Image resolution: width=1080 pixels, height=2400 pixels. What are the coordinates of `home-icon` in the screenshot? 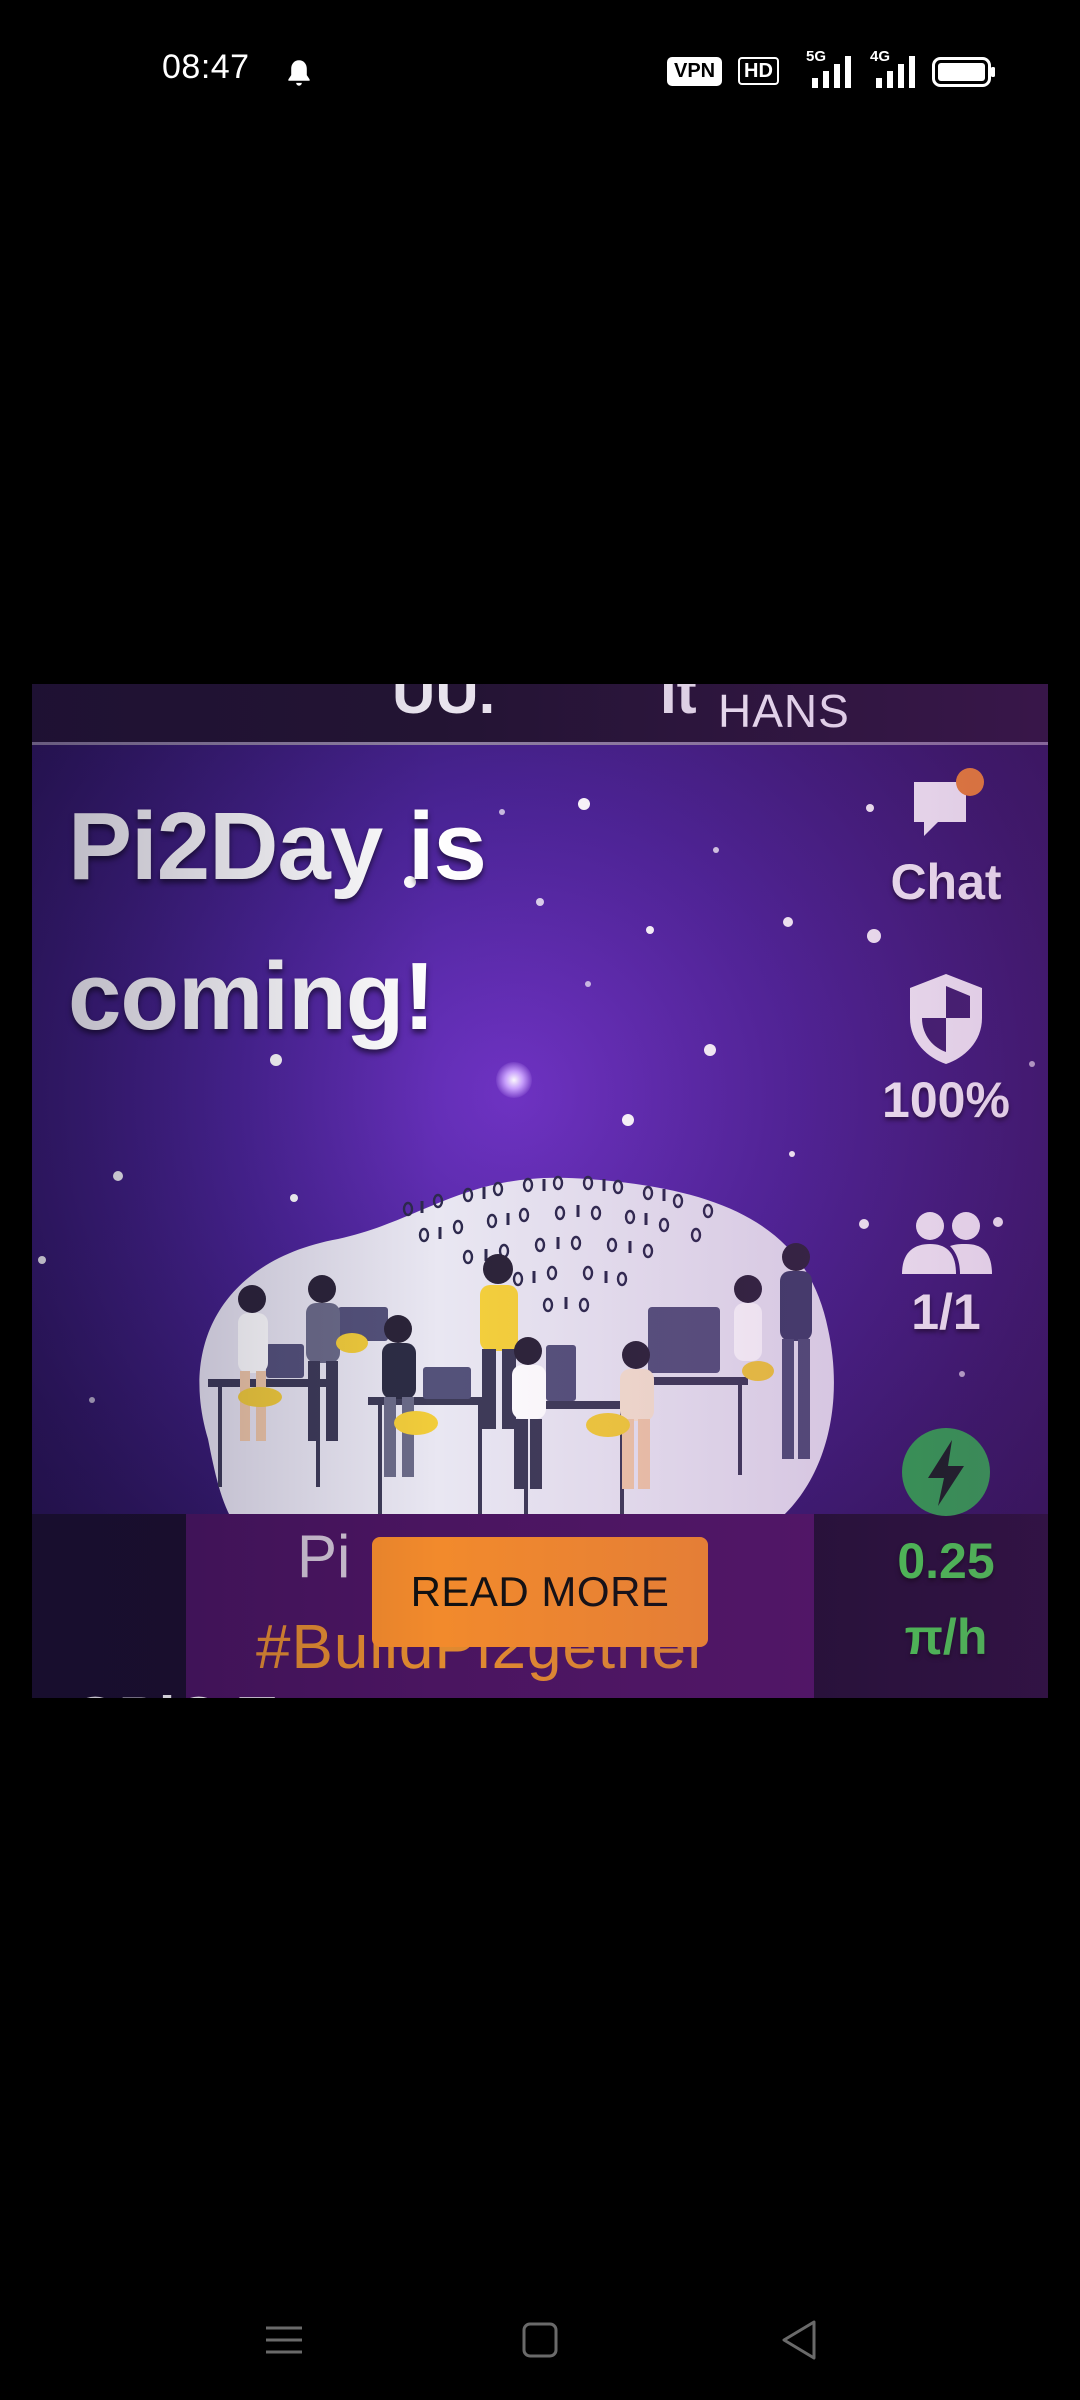 It's located at (540, 2340).